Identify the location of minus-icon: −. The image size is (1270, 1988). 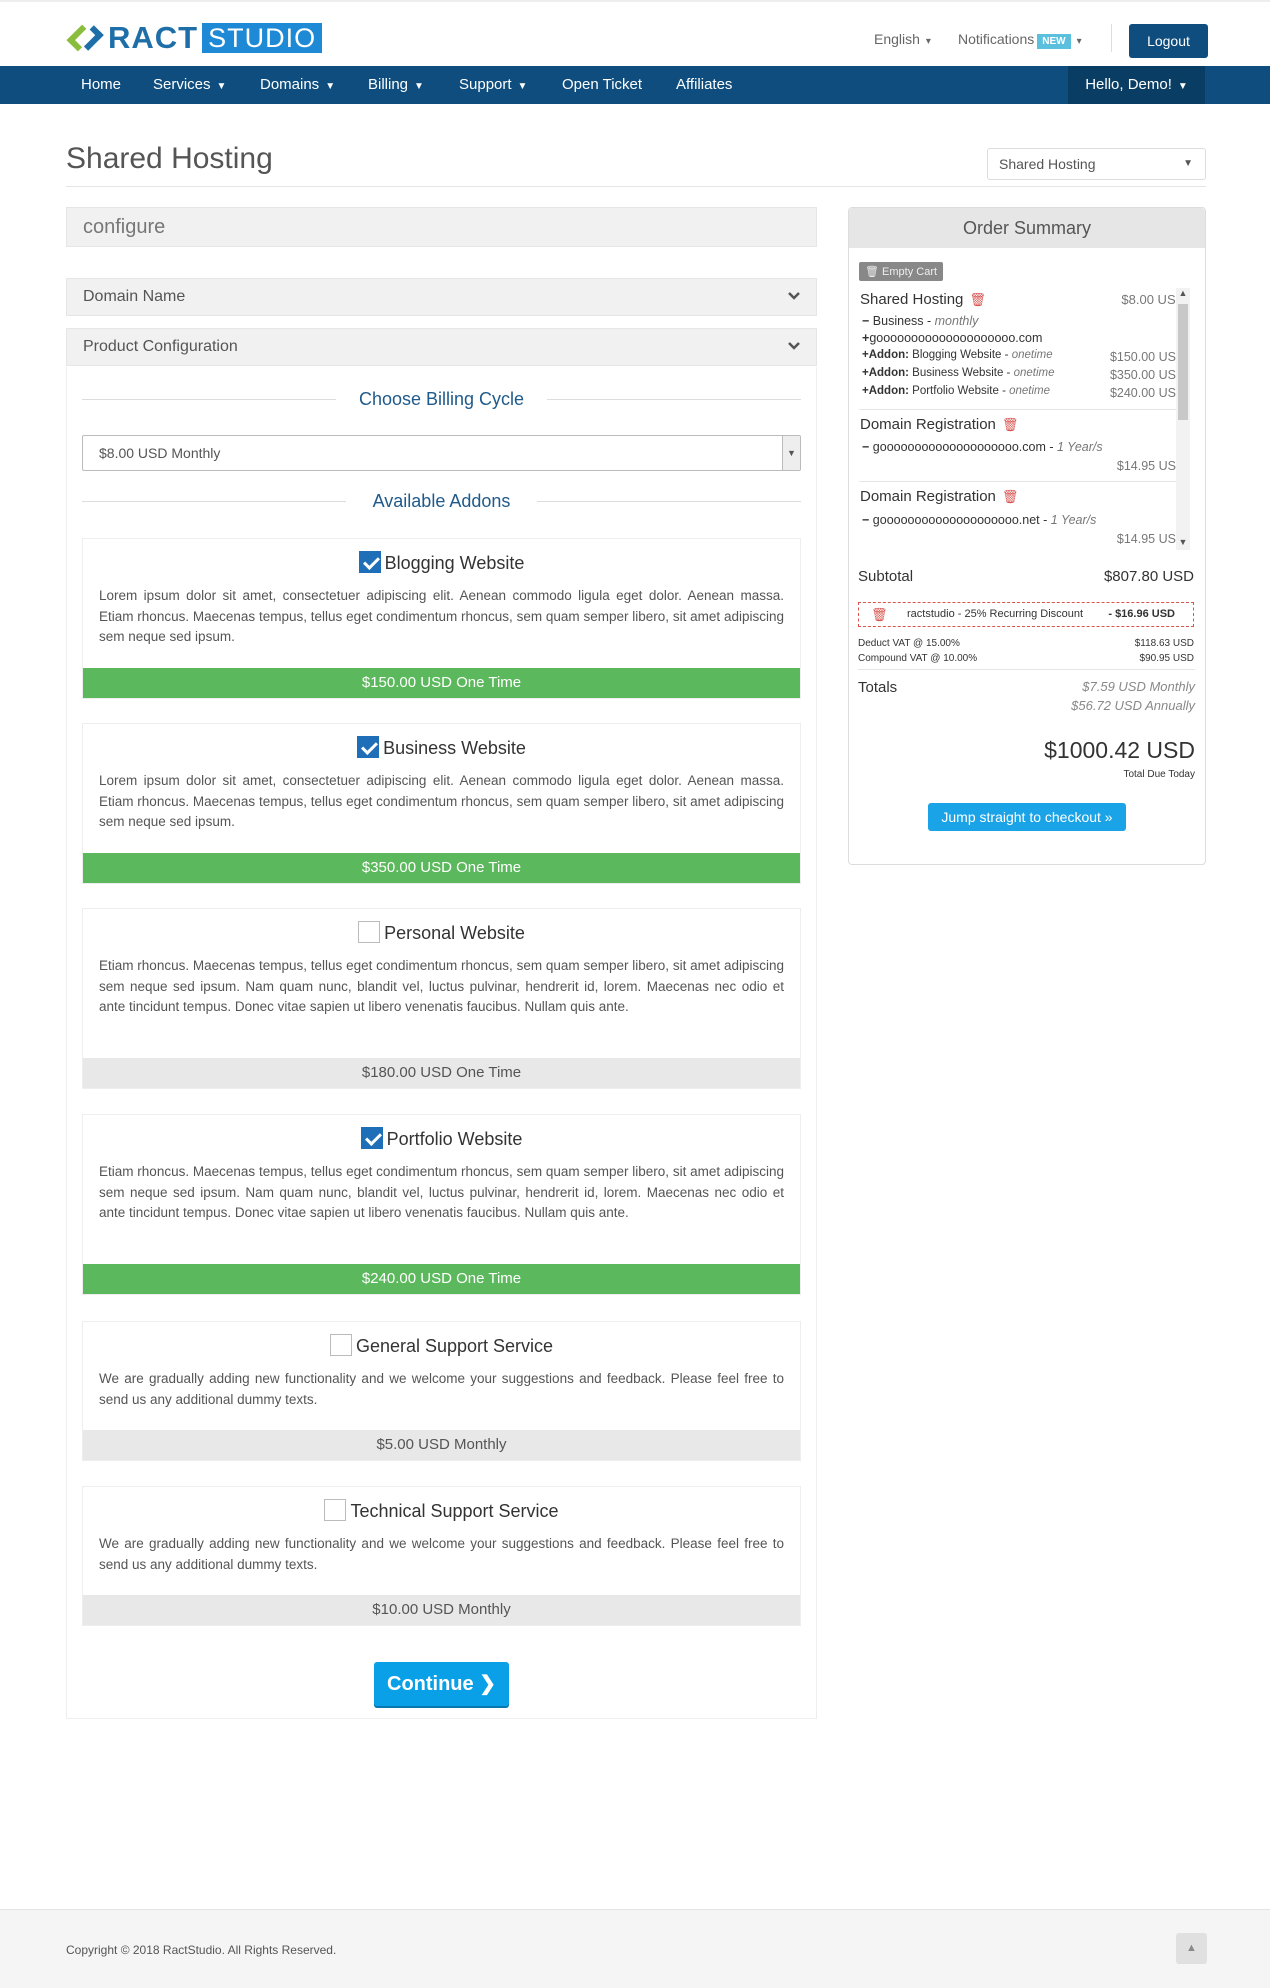
(866, 520).